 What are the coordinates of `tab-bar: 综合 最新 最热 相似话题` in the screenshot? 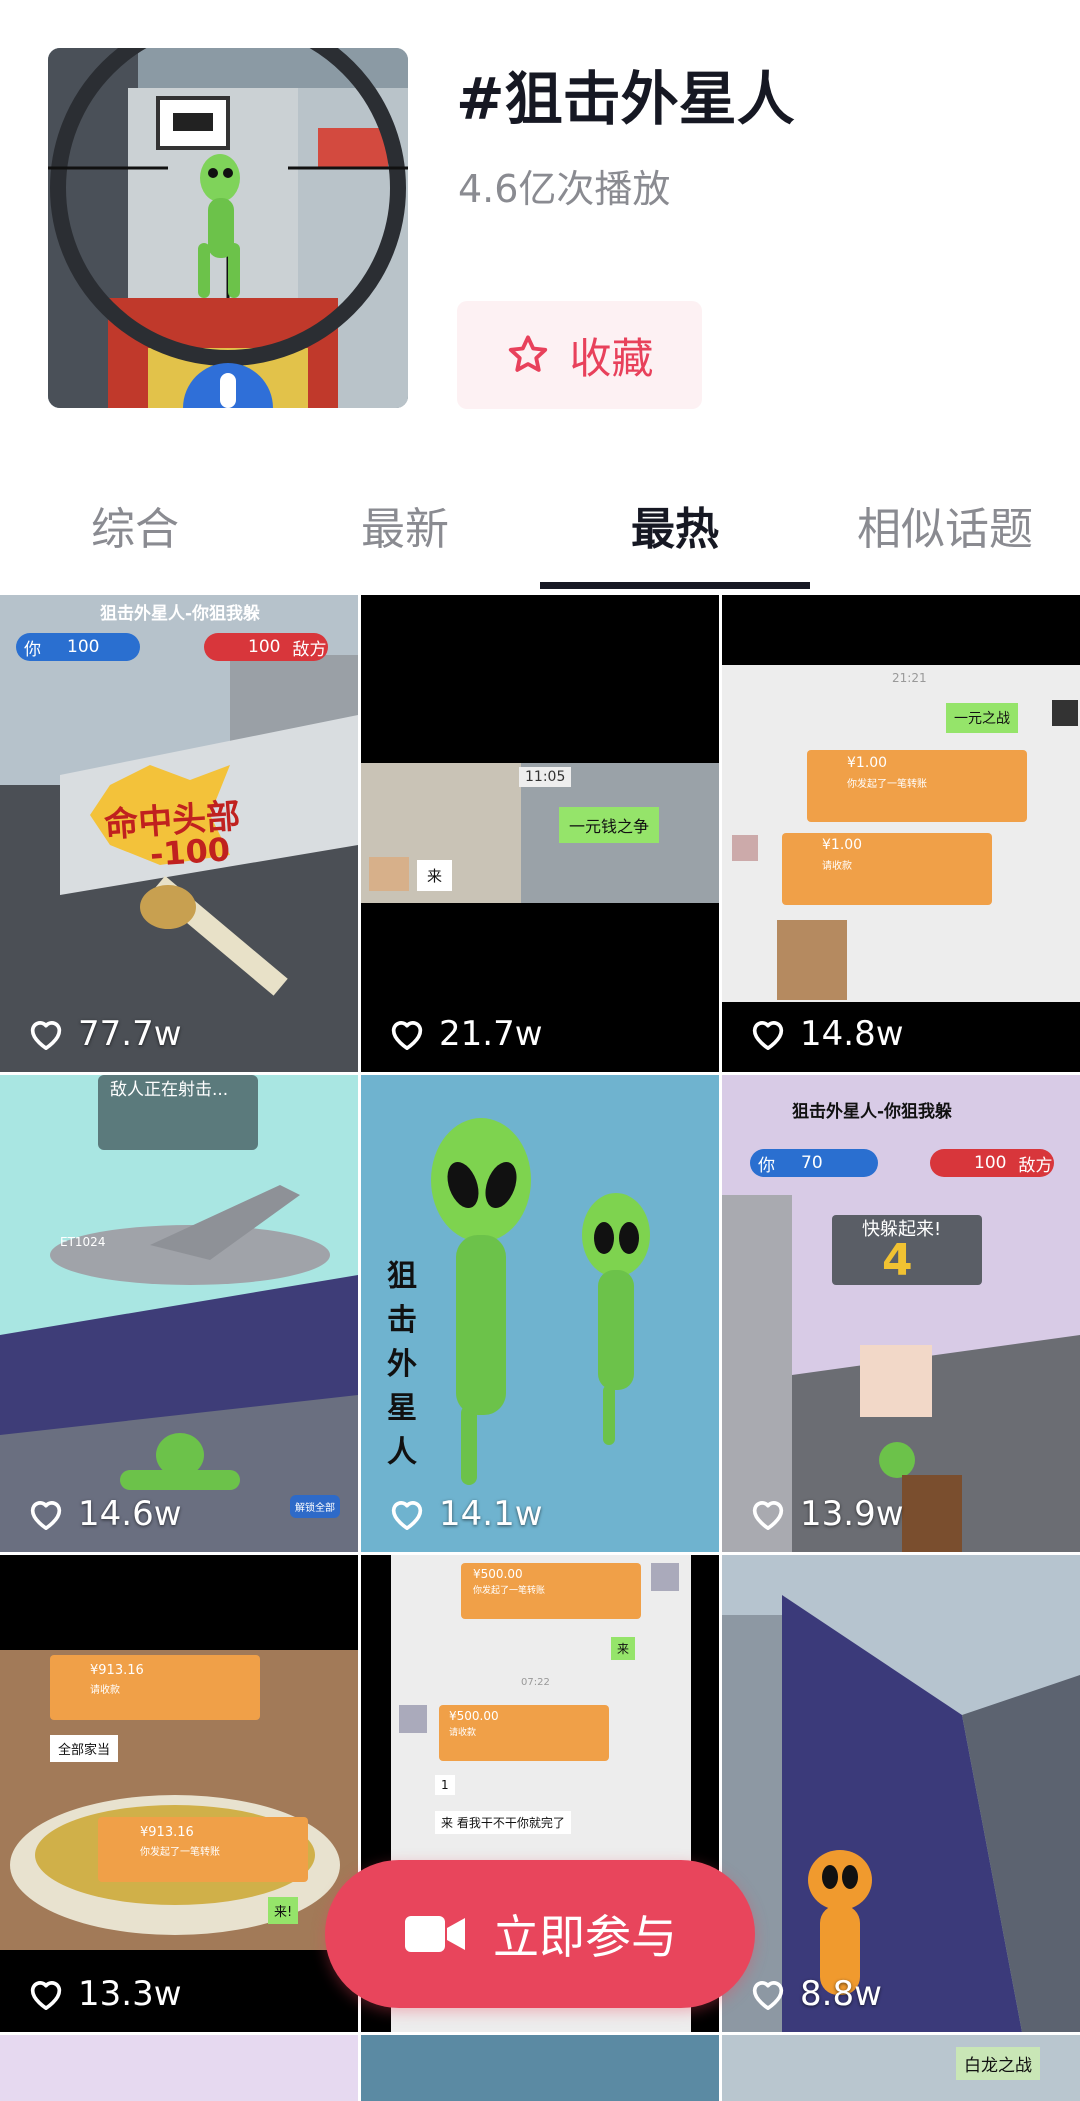 It's located at (540, 530).